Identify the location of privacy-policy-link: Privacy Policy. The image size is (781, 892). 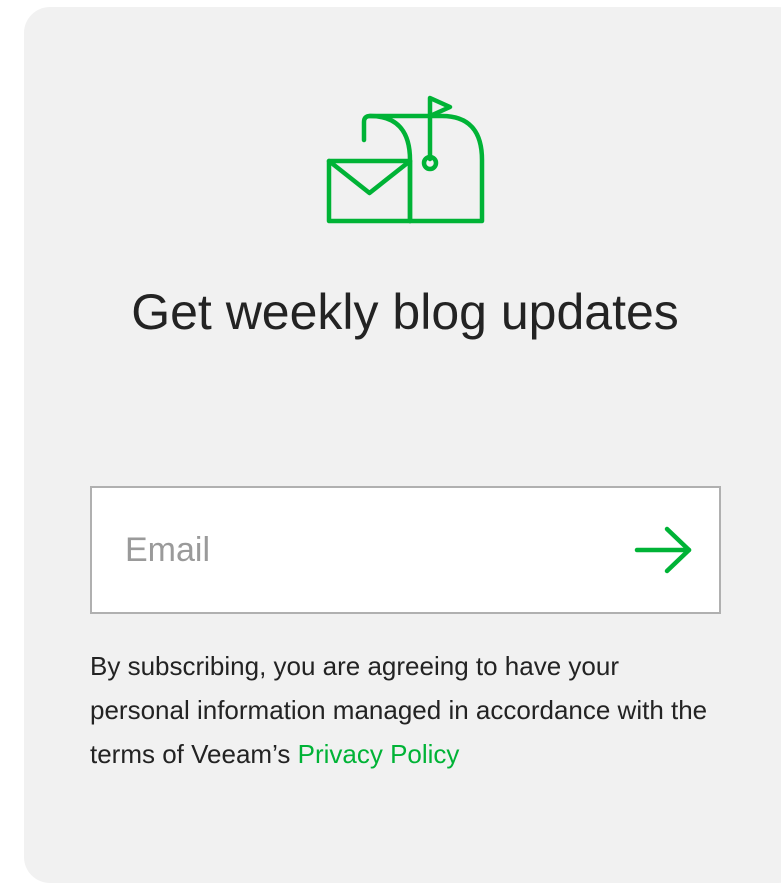
(379, 754).